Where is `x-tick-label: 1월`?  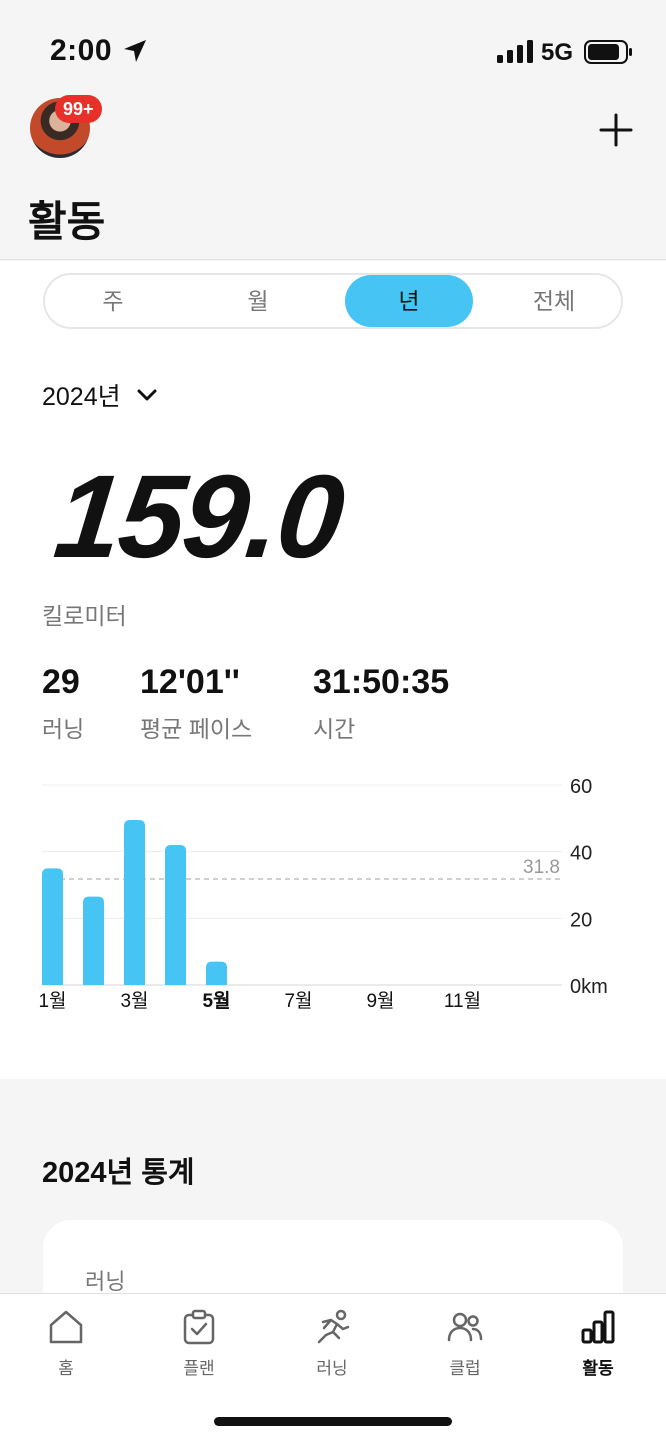 x-tick-label: 1월 is located at coordinates (52, 1001).